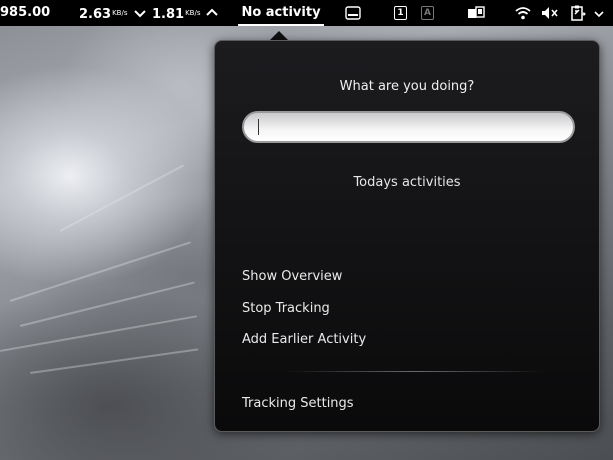 The height and width of the screenshot is (460, 613). What do you see at coordinates (408, 127) in the screenshot?
I see `activity-input` at bounding box center [408, 127].